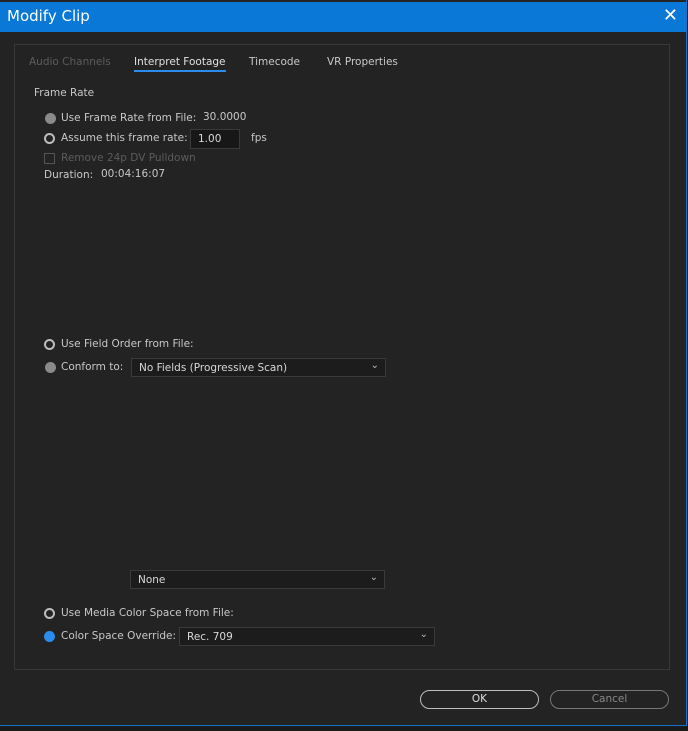 This screenshot has width=688, height=731. Describe the element at coordinates (50, 367) in the screenshot. I see `conform-to-radio` at that location.